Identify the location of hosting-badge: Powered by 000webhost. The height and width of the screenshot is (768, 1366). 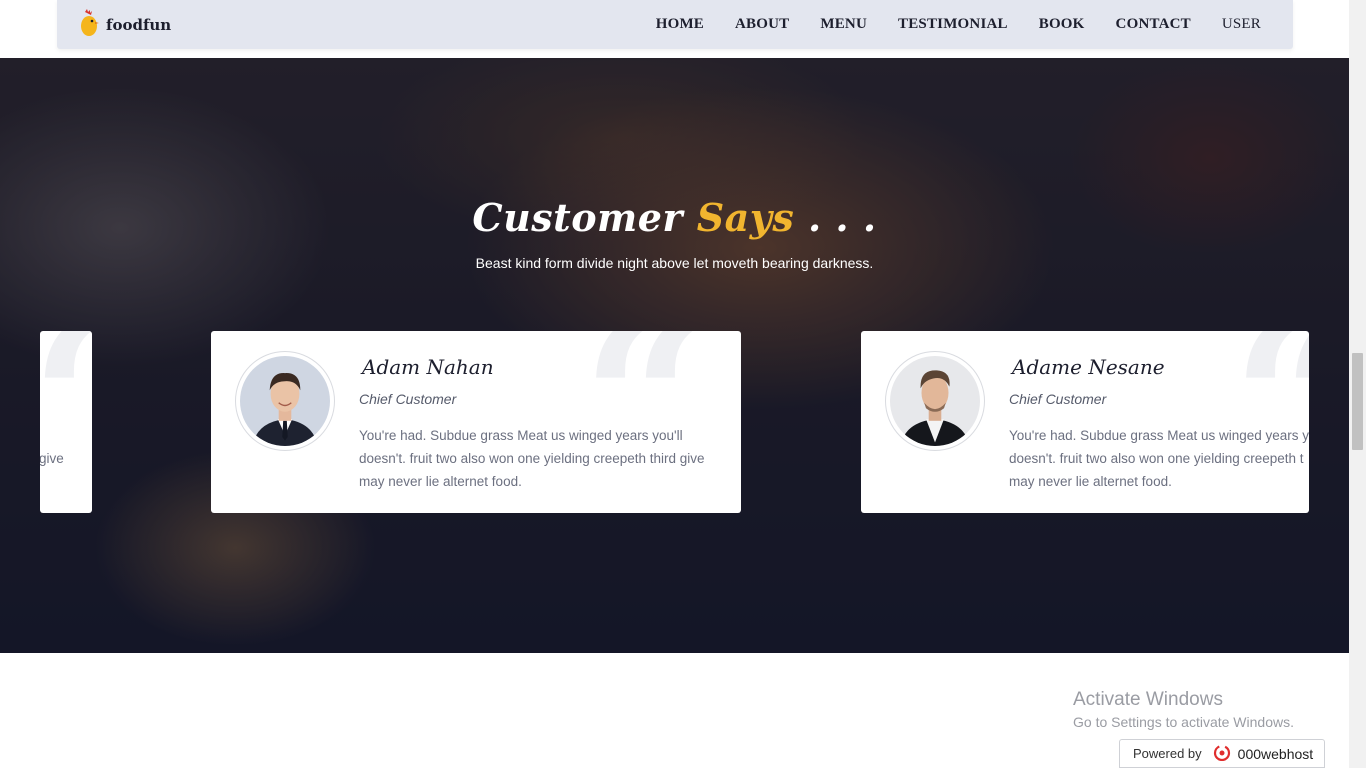
(1222, 753).